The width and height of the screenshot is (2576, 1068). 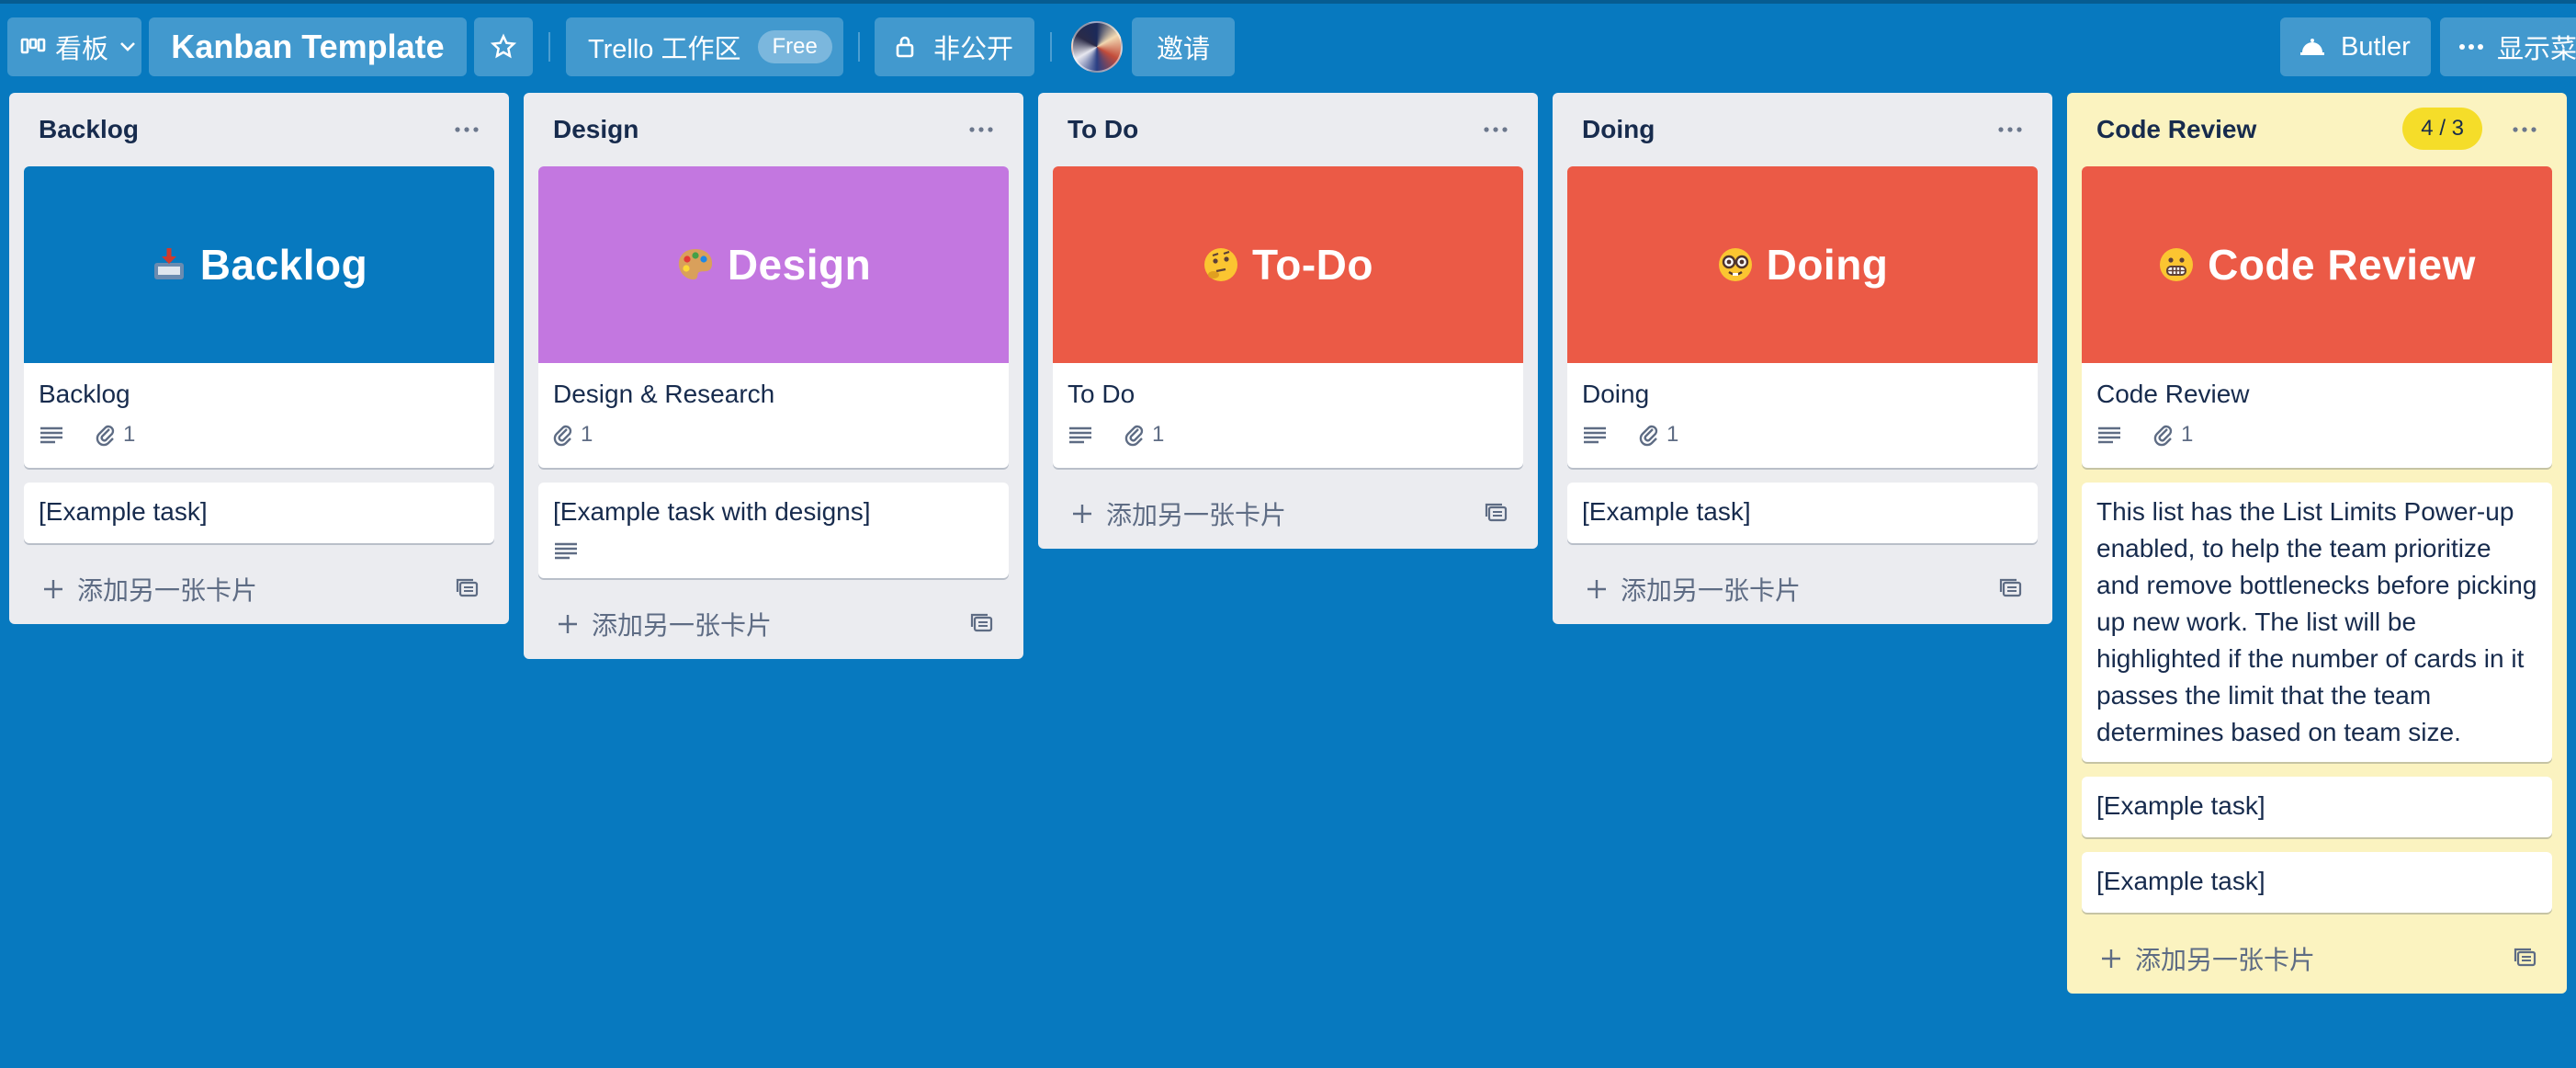 I want to click on card: To-Do To Do 1, so click(x=1288, y=317).